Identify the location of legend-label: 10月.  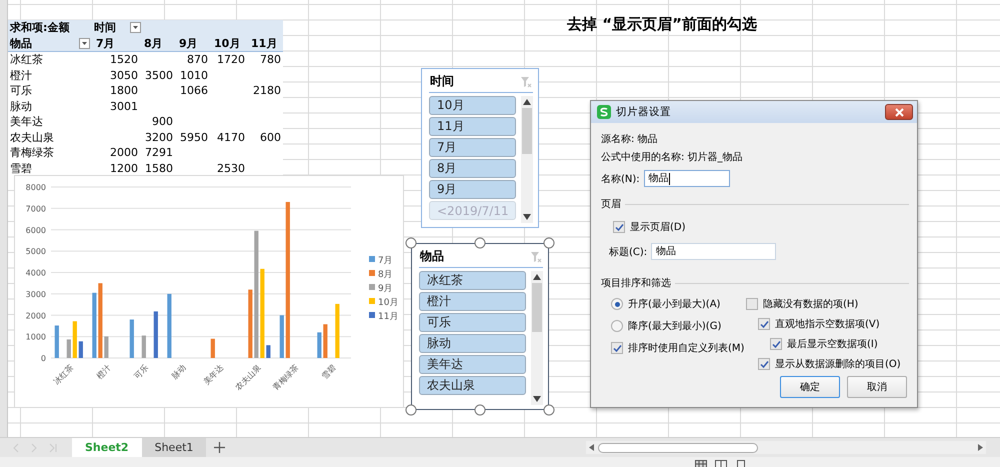
(388, 303).